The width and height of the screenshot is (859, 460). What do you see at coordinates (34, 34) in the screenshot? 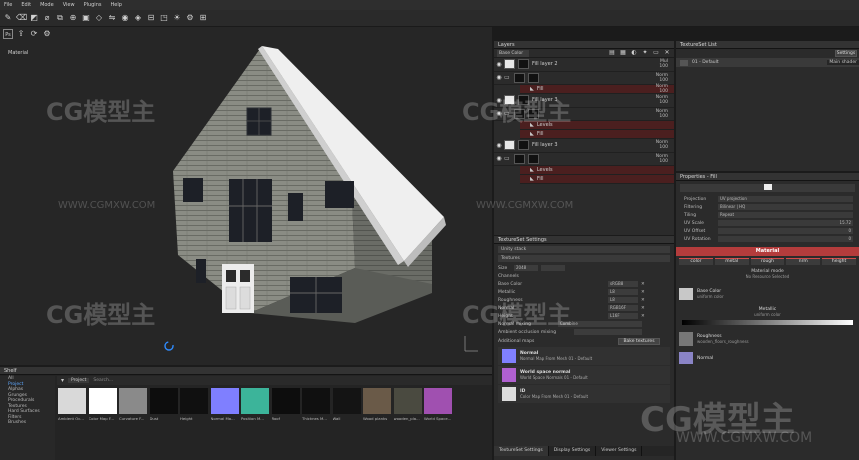
I see `bake-icon: ⟳` at bounding box center [34, 34].